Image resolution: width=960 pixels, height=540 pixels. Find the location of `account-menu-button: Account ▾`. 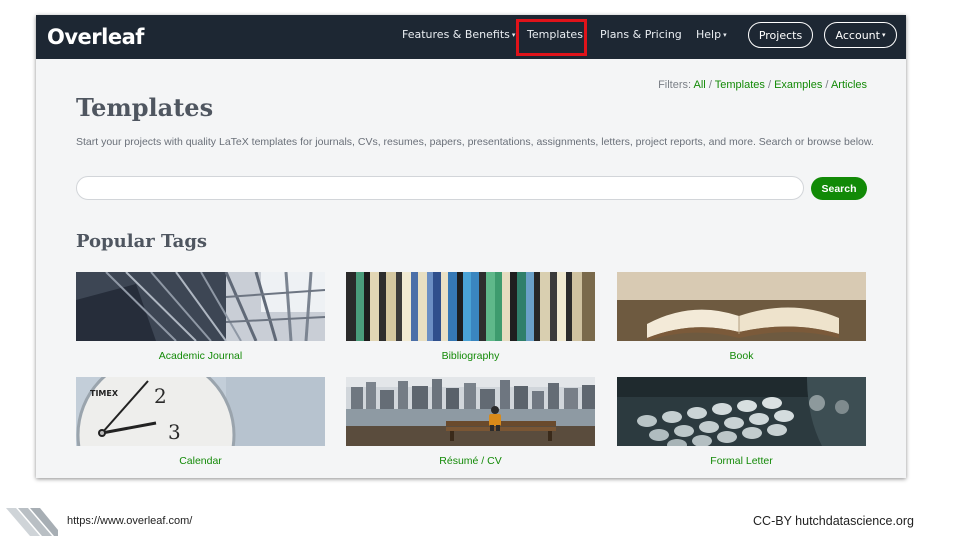

account-menu-button: Account ▾ is located at coordinates (860, 35).